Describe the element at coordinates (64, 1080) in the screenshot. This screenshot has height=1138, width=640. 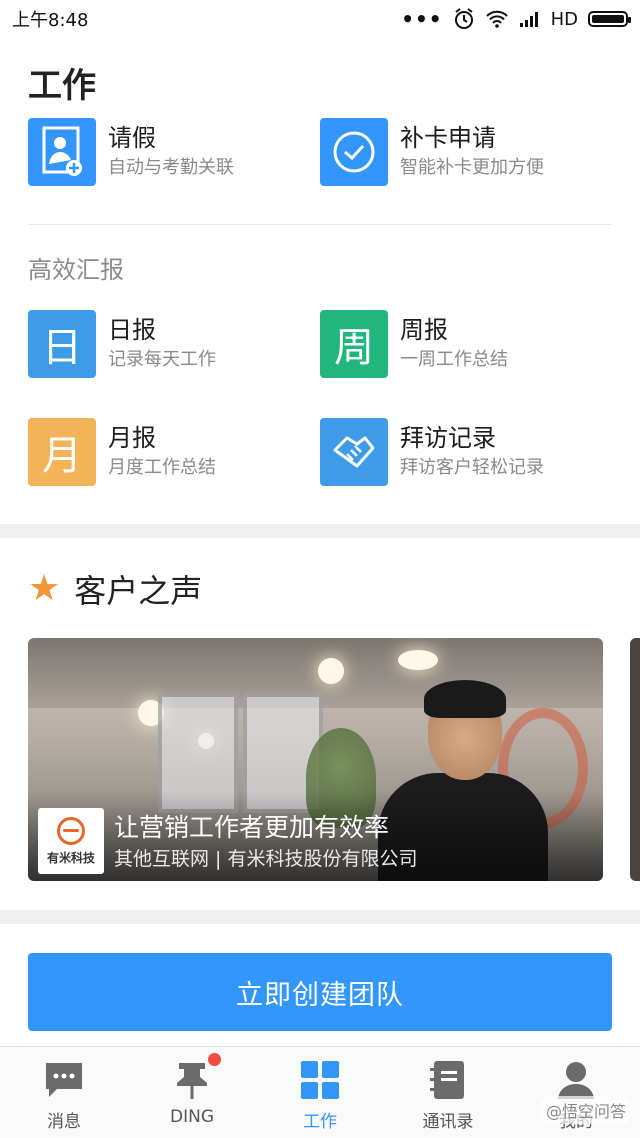
I see `message-icon` at that location.